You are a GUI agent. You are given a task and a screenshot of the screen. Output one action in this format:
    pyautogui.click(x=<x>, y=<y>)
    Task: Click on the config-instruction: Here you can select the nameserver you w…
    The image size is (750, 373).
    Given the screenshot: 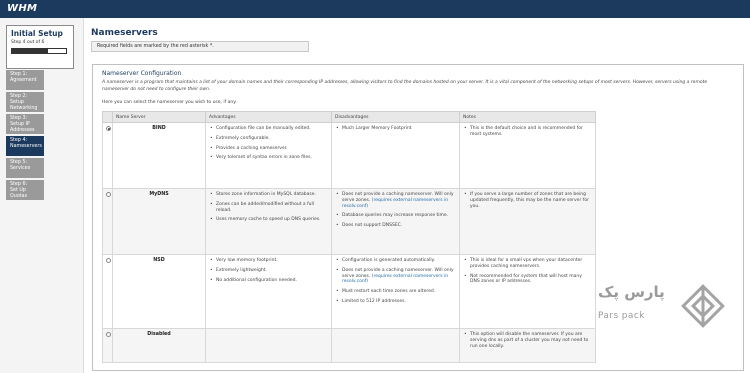 What is the action you would take?
    pyautogui.click(x=169, y=102)
    